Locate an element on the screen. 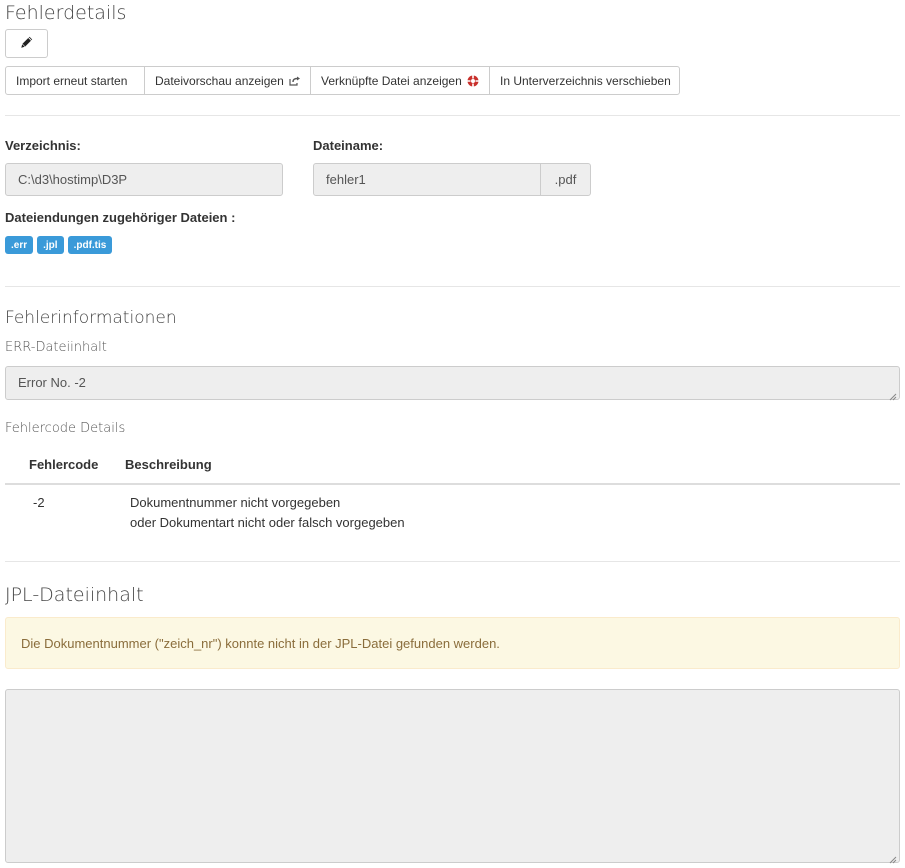 The height and width of the screenshot is (868, 905). filename-field: fehler1 is located at coordinates (427, 179).